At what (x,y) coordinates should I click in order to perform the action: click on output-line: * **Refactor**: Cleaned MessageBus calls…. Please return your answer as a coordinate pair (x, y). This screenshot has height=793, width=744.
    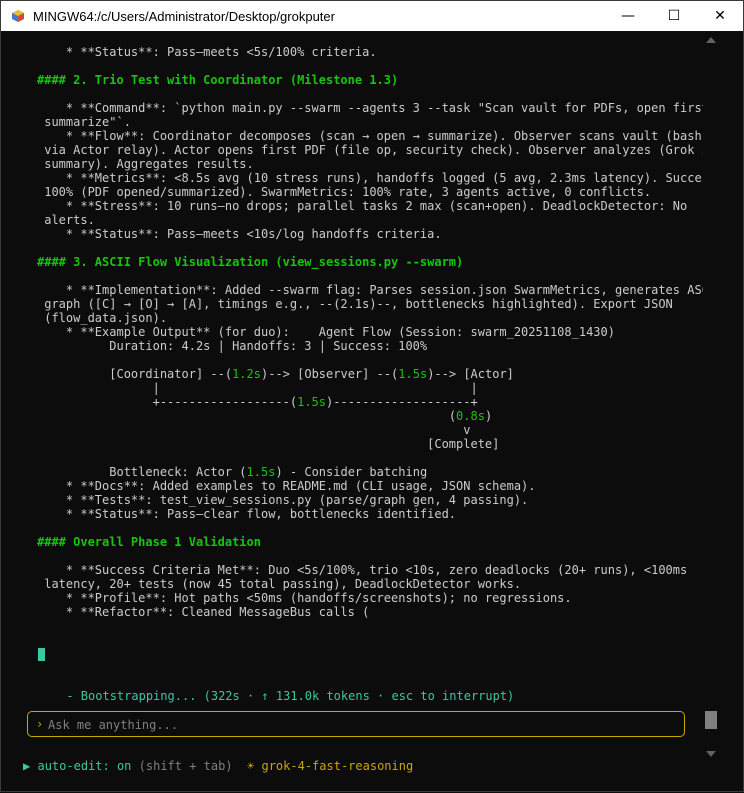
    Looking at the image, I should click on (203, 612).